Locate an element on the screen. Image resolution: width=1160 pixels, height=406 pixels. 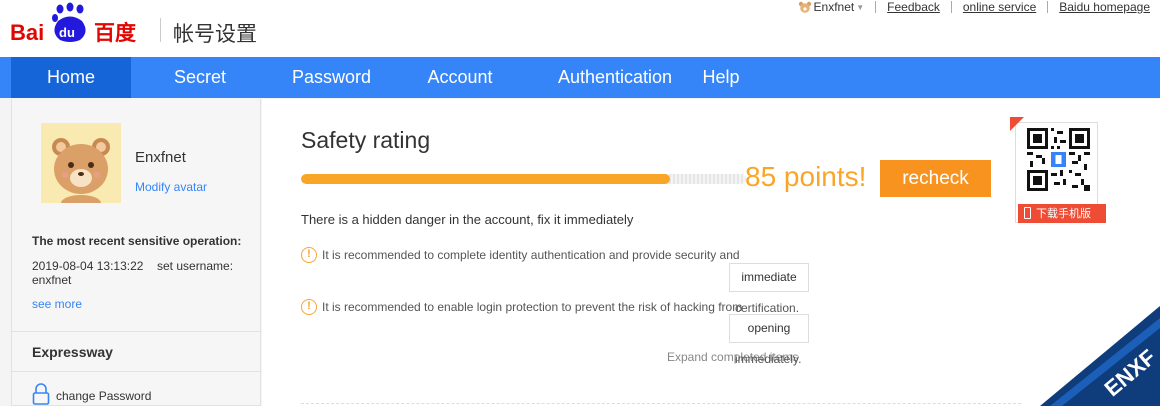
nav-secret: Secret is located at coordinates (200, 77).